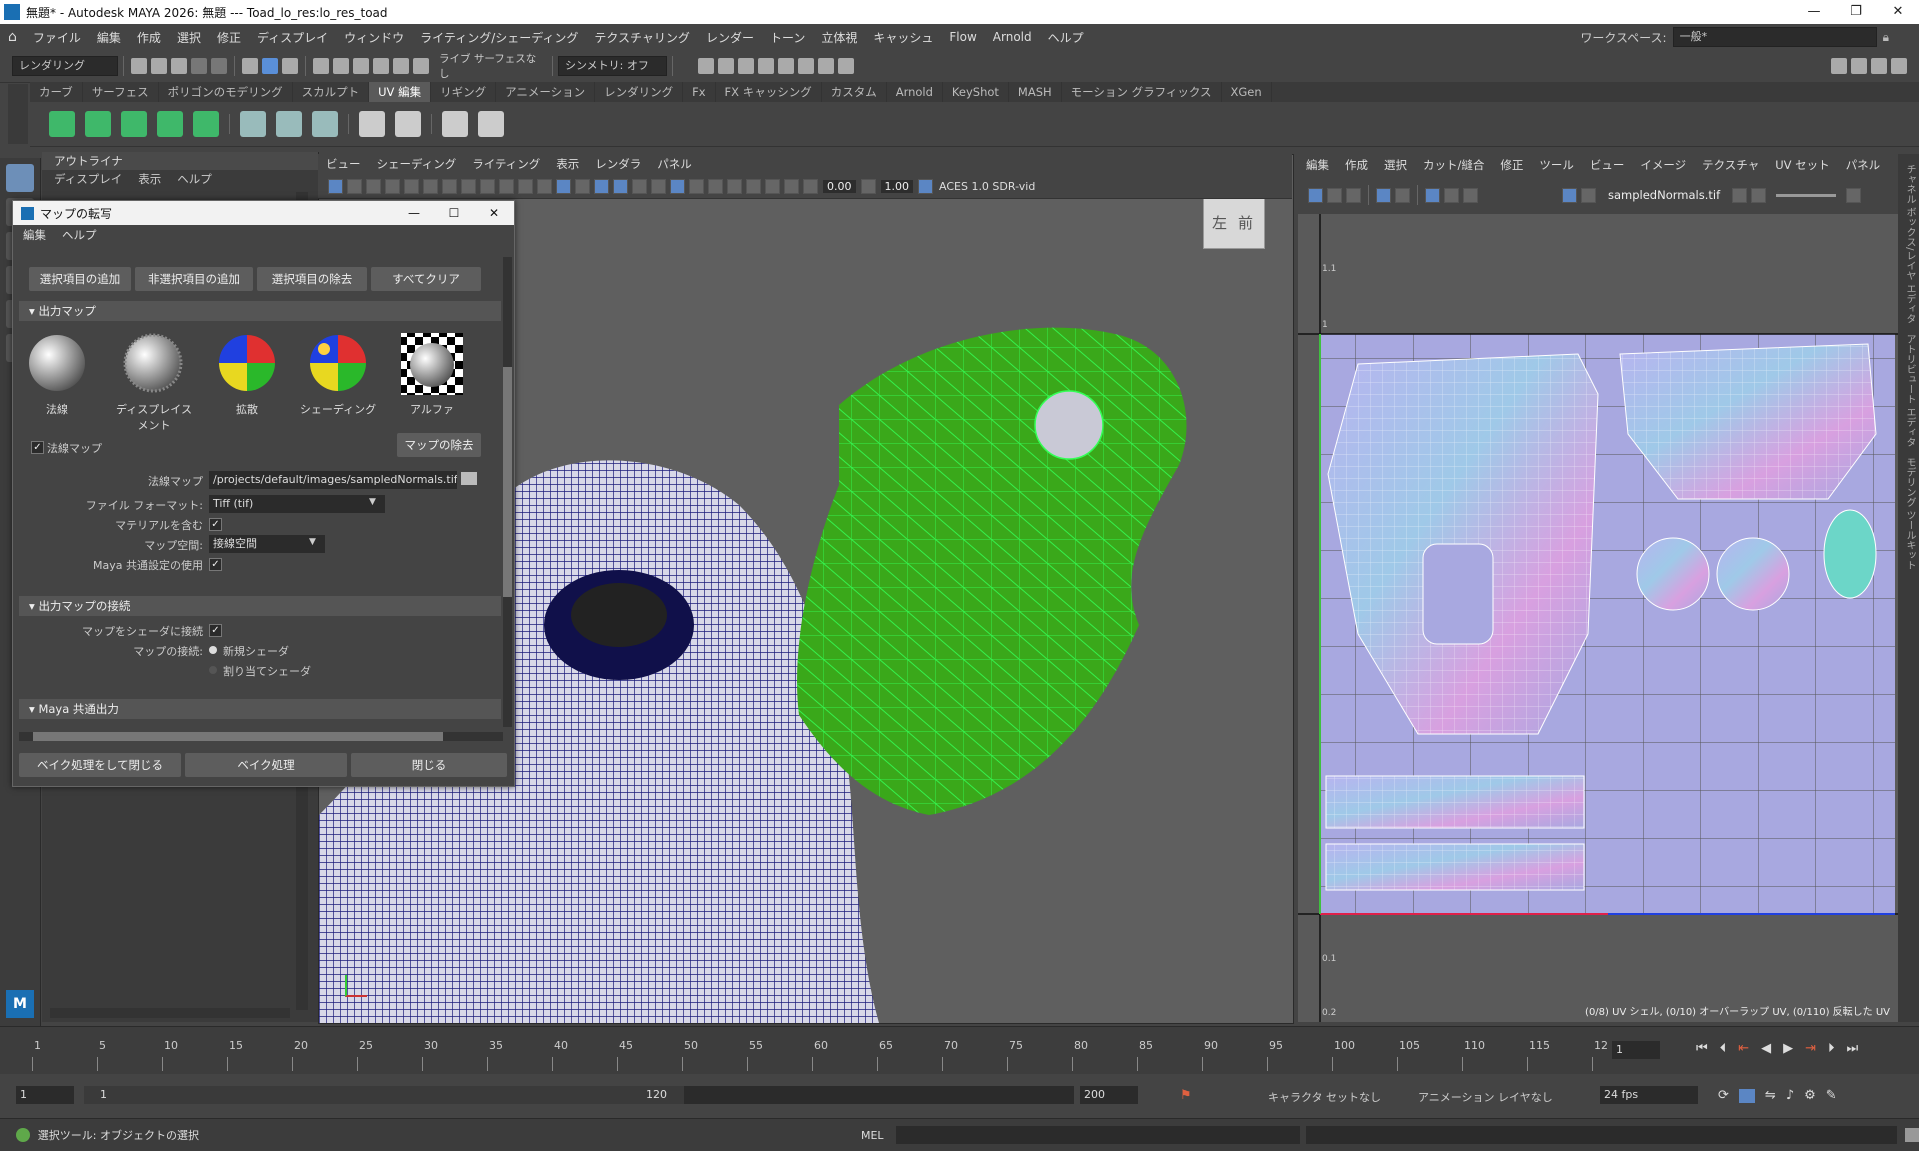 The width and height of the screenshot is (1919, 1151). I want to click on file-format-dropdown-arrow-icon: ▼, so click(372, 502).